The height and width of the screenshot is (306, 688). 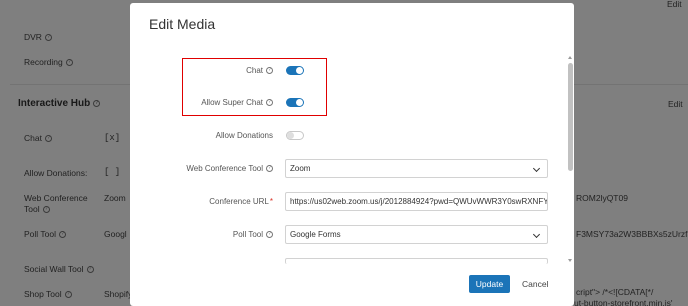 What do you see at coordinates (241, 201) in the screenshot?
I see `conference-url-label: Conference URL*` at bounding box center [241, 201].